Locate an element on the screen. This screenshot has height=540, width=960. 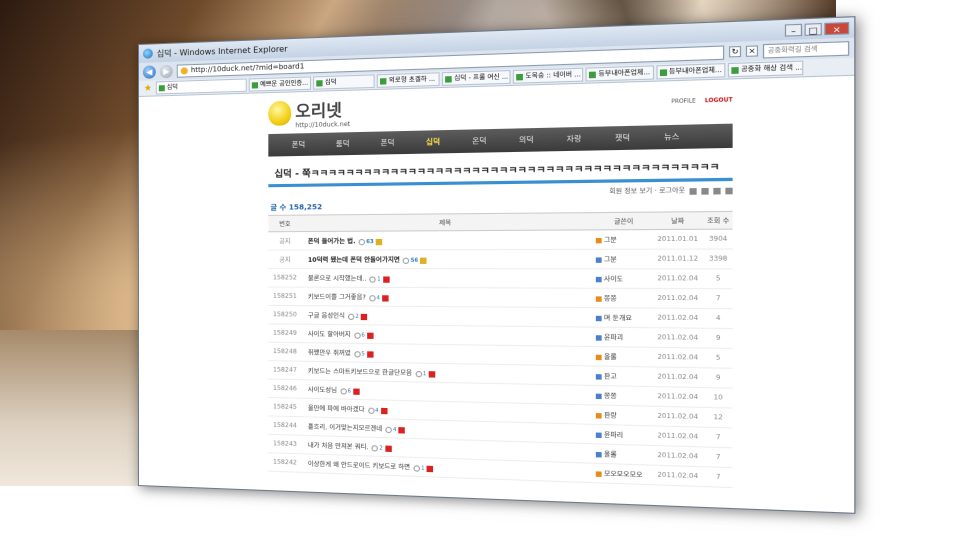
row-writer: 판랑 is located at coordinates (623, 415).